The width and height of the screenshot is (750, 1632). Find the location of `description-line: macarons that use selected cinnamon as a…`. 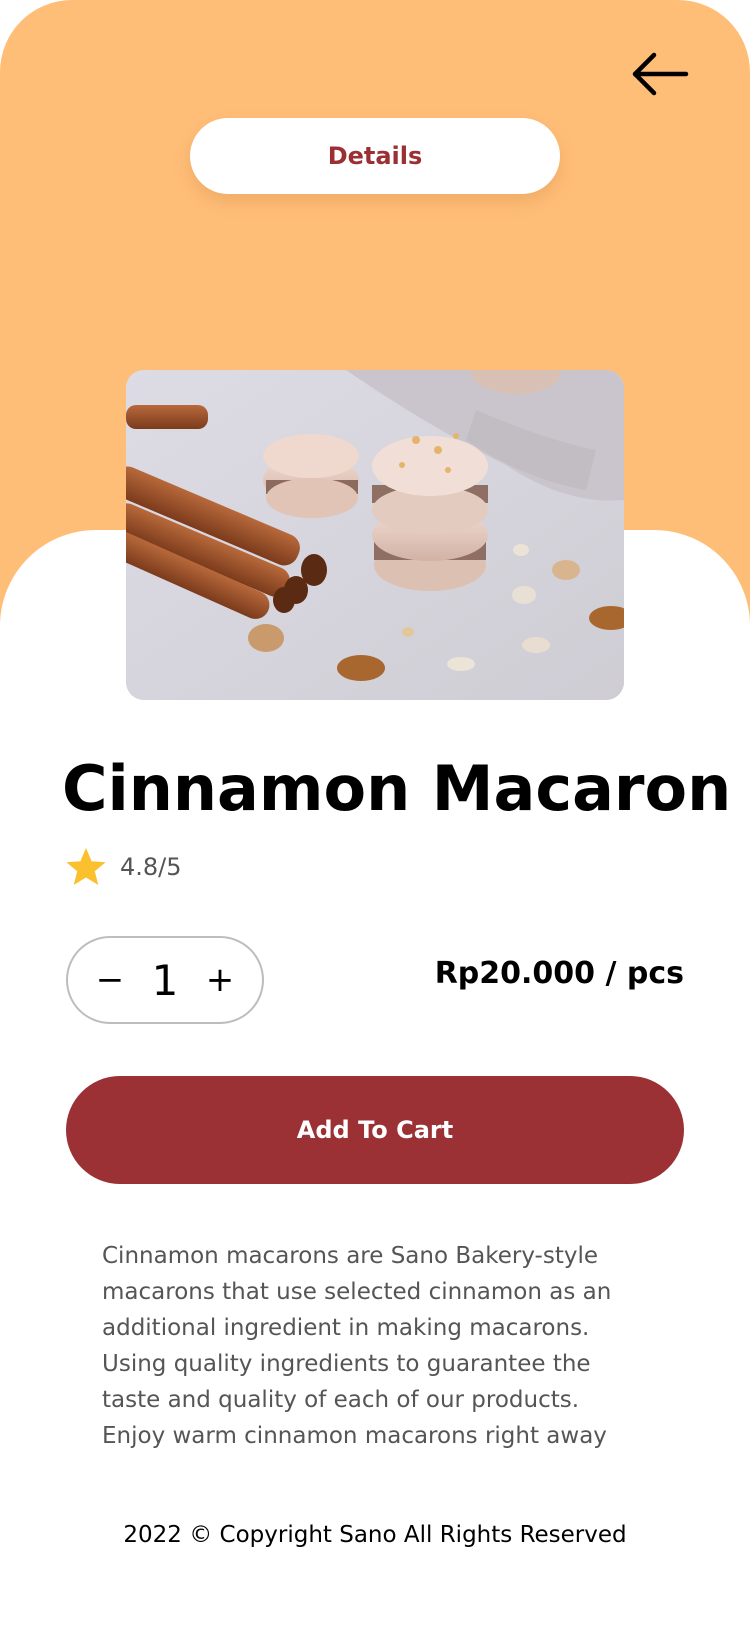

description-line: macarons that use selected cinnamon as a… is located at coordinates (357, 1292).